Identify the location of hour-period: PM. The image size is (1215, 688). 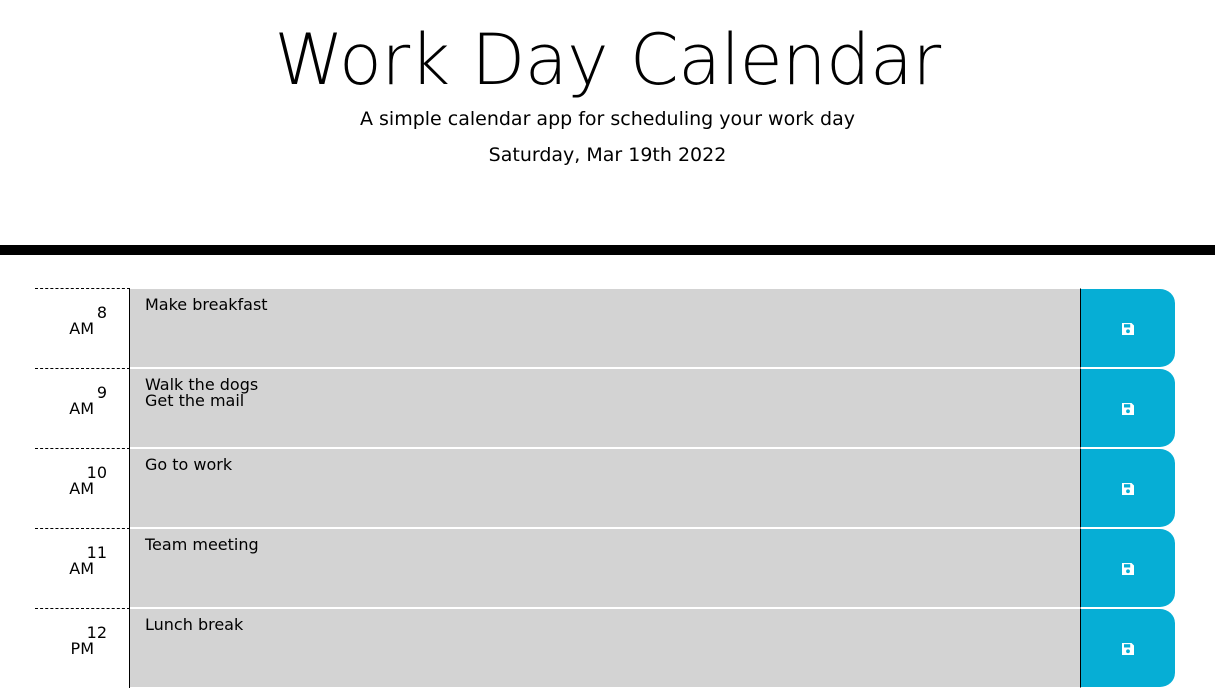
(82, 648).